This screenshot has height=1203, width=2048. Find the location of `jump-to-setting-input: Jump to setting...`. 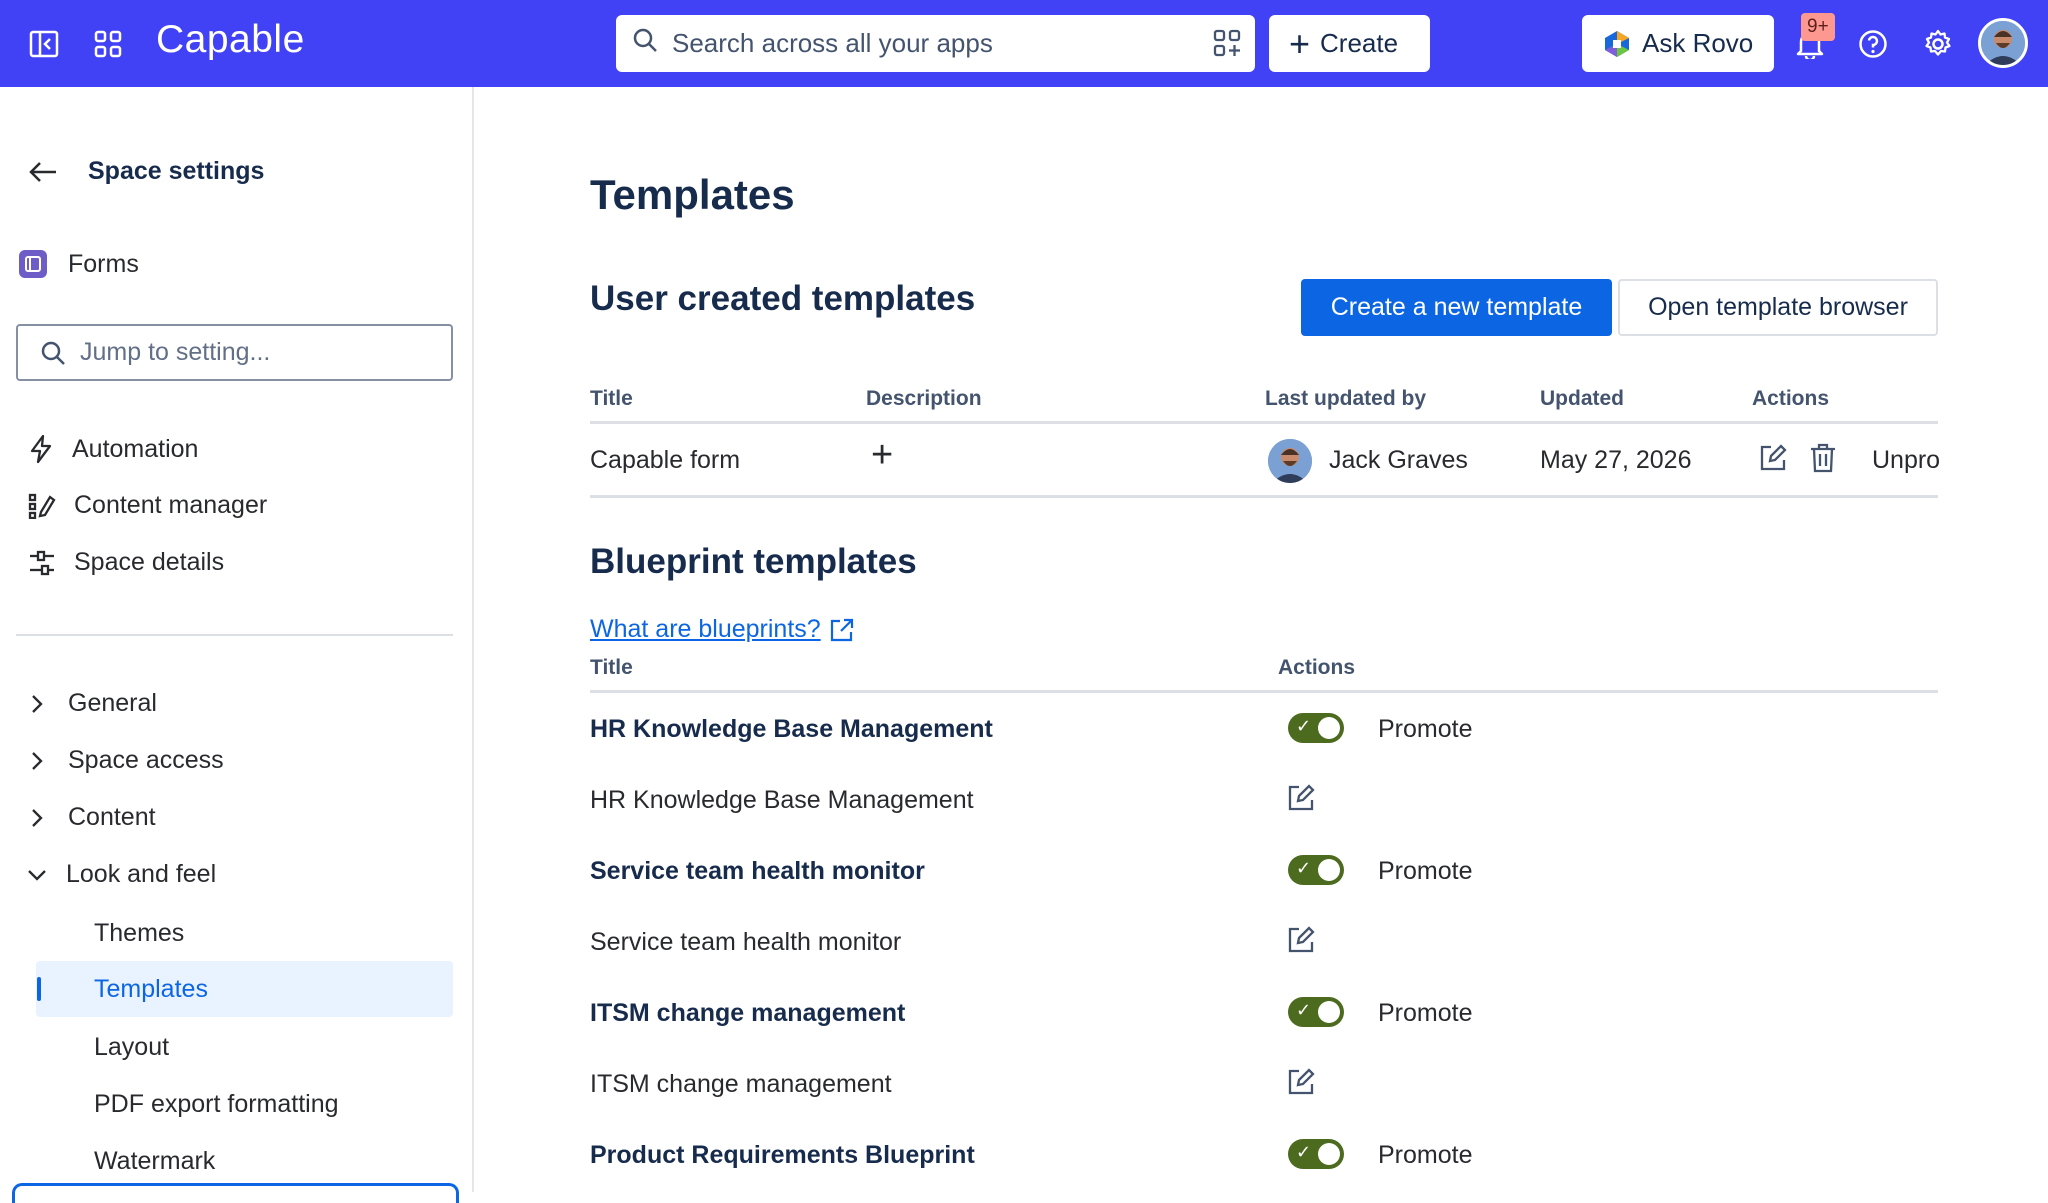

jump-to-setting-input: Jump to setting... is located at coordinates (234, 352).